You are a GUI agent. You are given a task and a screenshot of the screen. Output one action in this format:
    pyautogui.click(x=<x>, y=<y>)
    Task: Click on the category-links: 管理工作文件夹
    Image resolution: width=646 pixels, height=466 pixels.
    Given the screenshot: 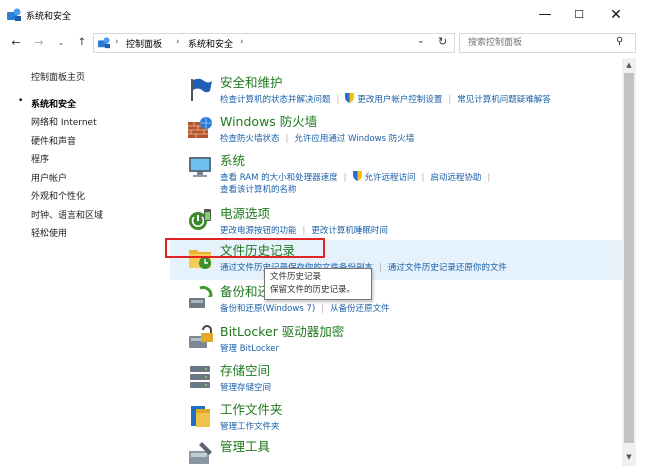 What is the action you would take?
    pyautogui.click(x=250, y=426)
    